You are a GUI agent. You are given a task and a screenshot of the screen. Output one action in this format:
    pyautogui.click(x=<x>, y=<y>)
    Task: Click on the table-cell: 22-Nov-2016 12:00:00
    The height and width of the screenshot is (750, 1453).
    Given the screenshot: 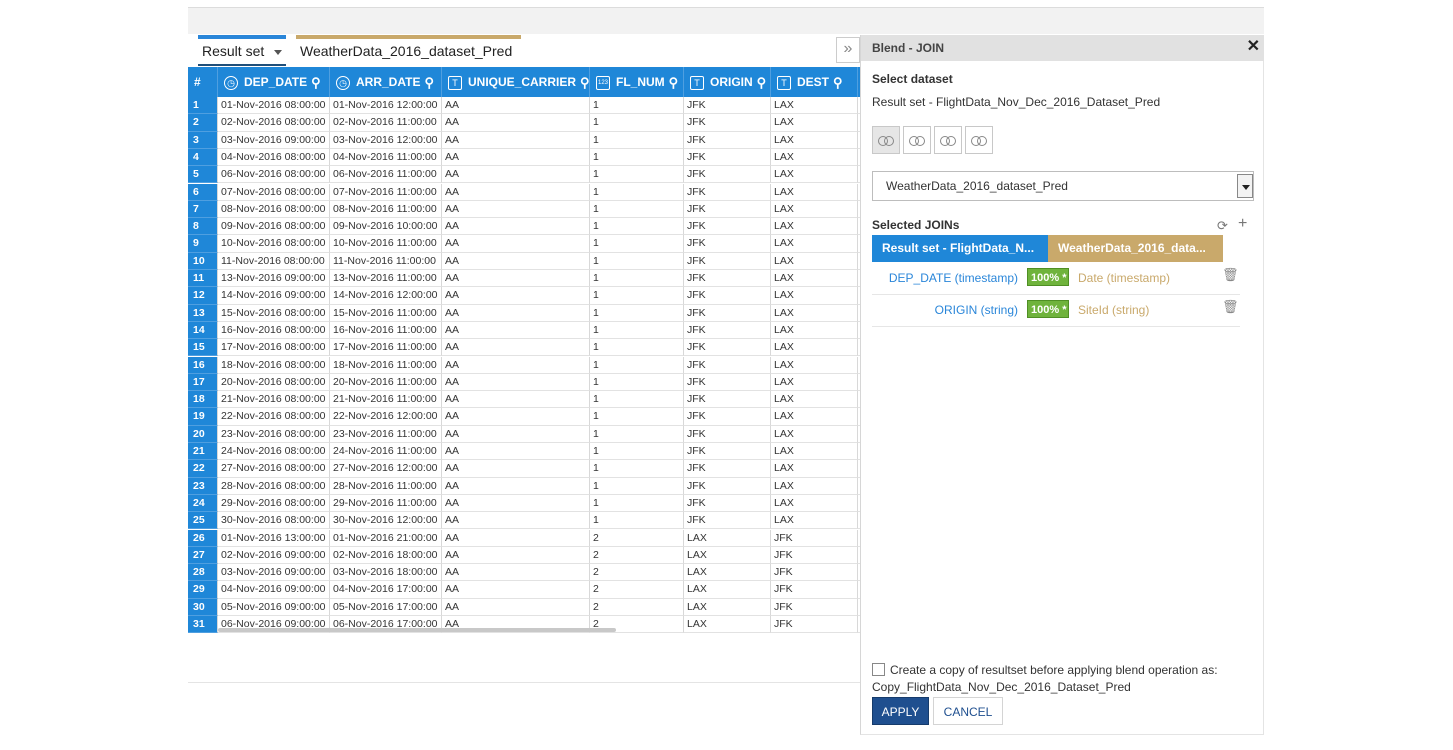 What is the action you would take?
    pyautogui.click(x=386, y=417)
    